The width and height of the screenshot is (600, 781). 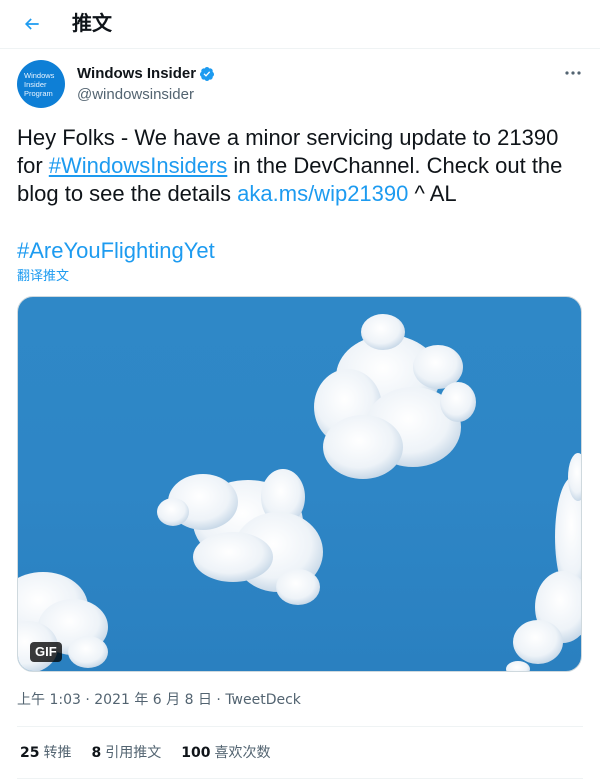 I want to click on top-bar: 推文, so click(x=300, y=24).